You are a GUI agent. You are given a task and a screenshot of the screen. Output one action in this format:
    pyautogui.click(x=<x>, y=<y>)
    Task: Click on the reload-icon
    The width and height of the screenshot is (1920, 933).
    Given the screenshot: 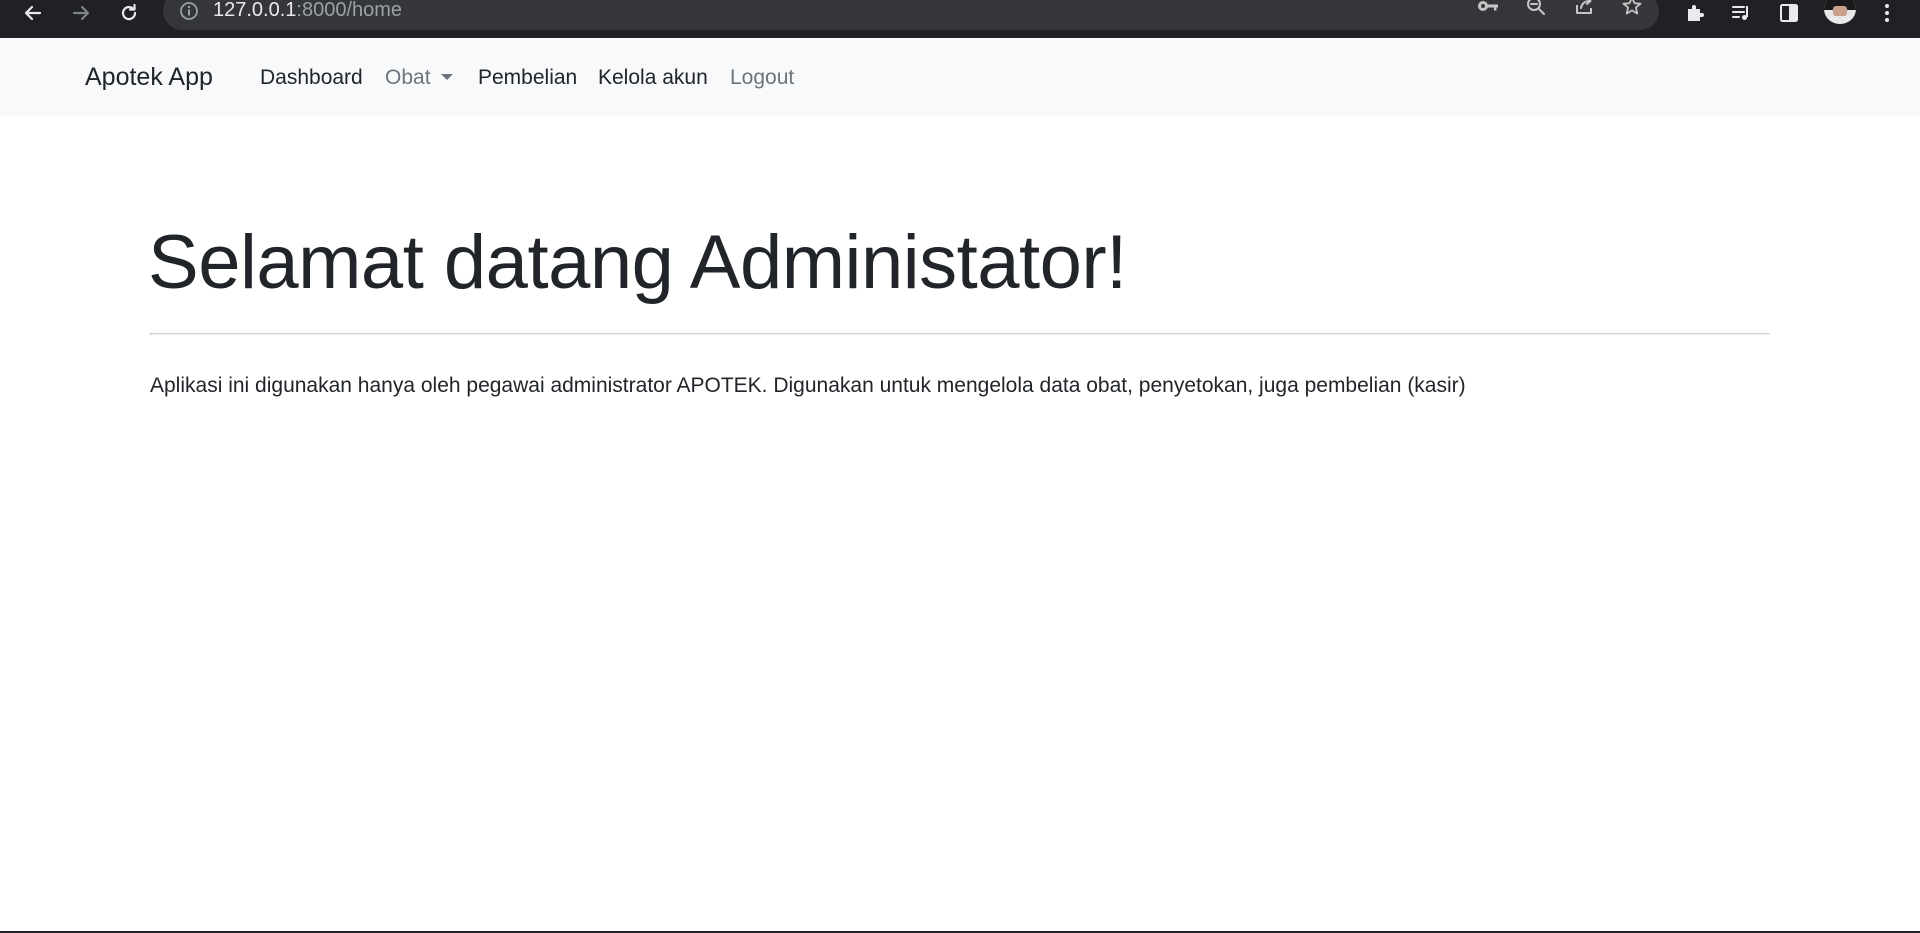 What is the action you would take?
    pyautogui.click(x=129, y=12)
    